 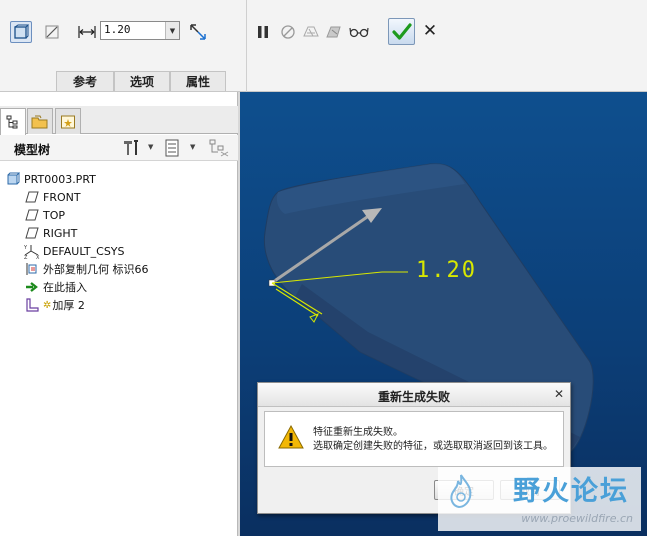 What do you see at coordinates (38, 257) in the screenshot?
I see `svg-text: X` at bounding box center [38, 257].